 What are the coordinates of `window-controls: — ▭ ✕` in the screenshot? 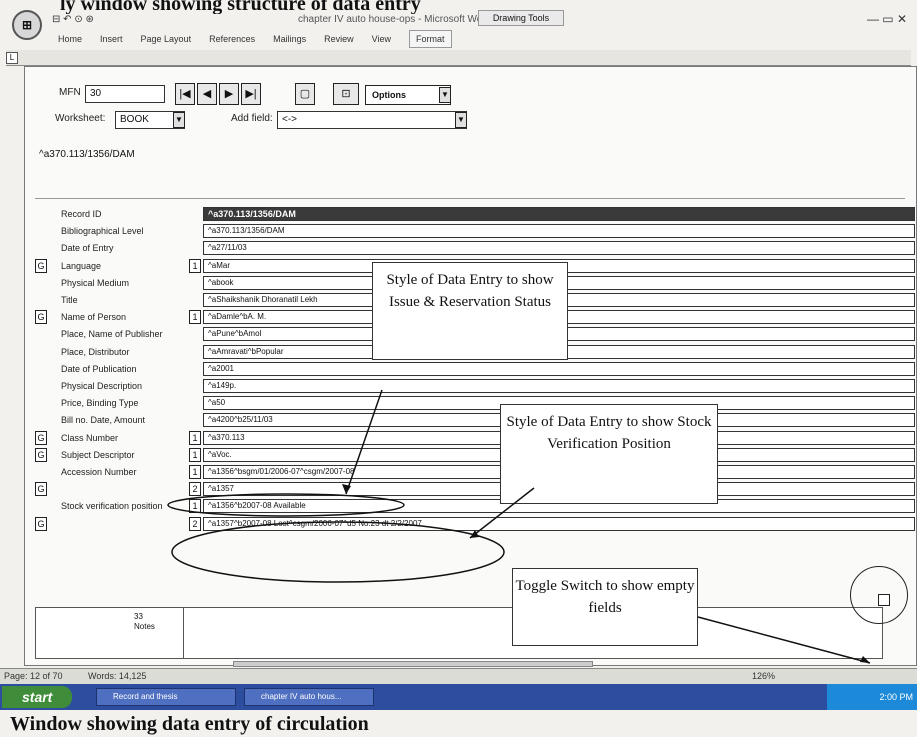 It's located at (887, 19).